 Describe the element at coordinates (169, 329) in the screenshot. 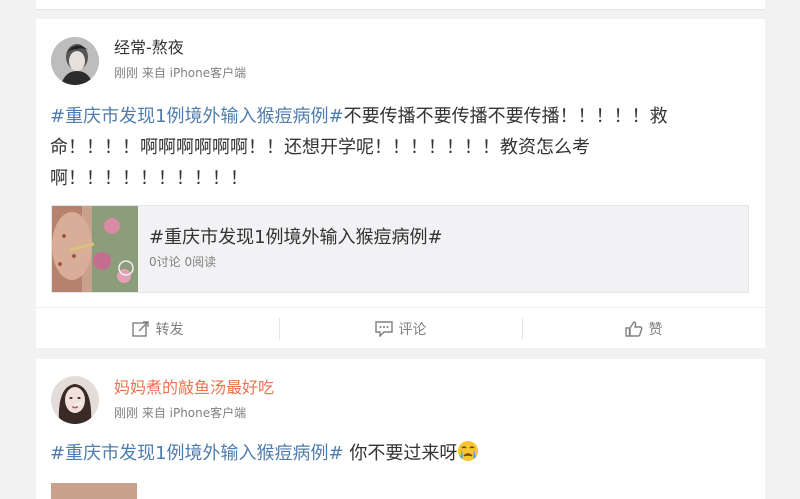

I see `repost-label: 转发` at that location.